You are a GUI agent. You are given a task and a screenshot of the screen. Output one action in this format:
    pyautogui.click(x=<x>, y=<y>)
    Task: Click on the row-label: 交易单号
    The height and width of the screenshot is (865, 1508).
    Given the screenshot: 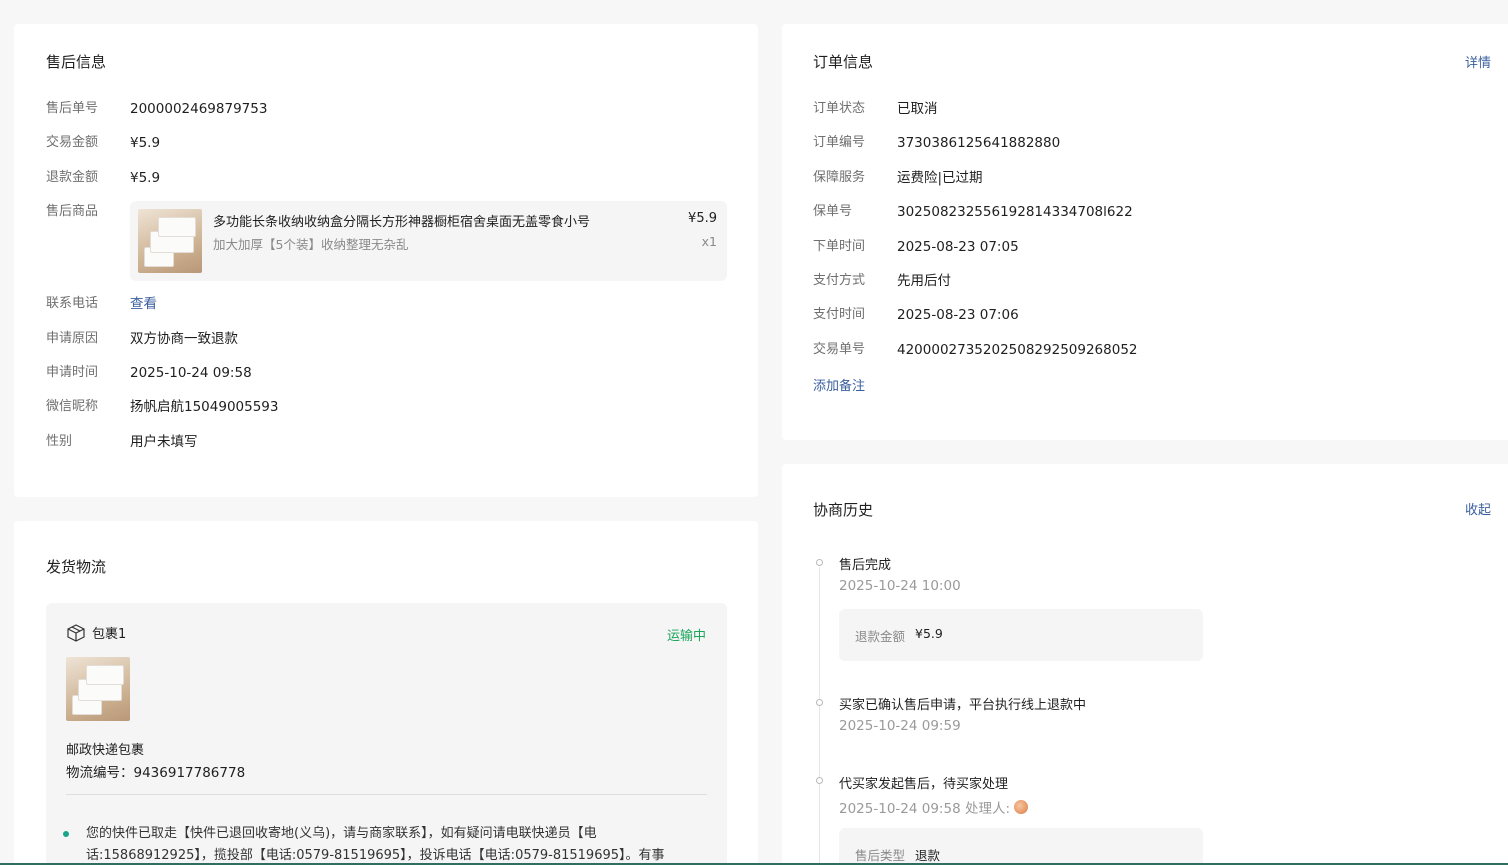 What is the action you would take?
    pyautogui.click(x=839, y=349)
    